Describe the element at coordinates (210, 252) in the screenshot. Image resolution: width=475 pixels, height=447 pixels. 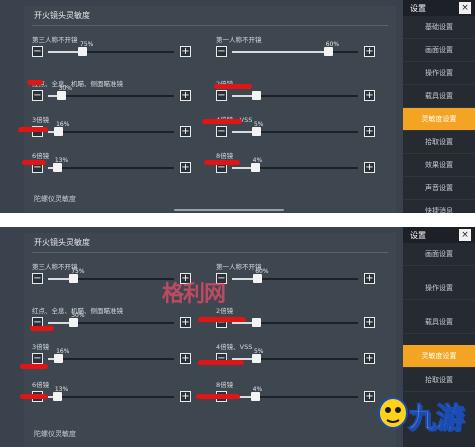
I see `section-divider` at that location.